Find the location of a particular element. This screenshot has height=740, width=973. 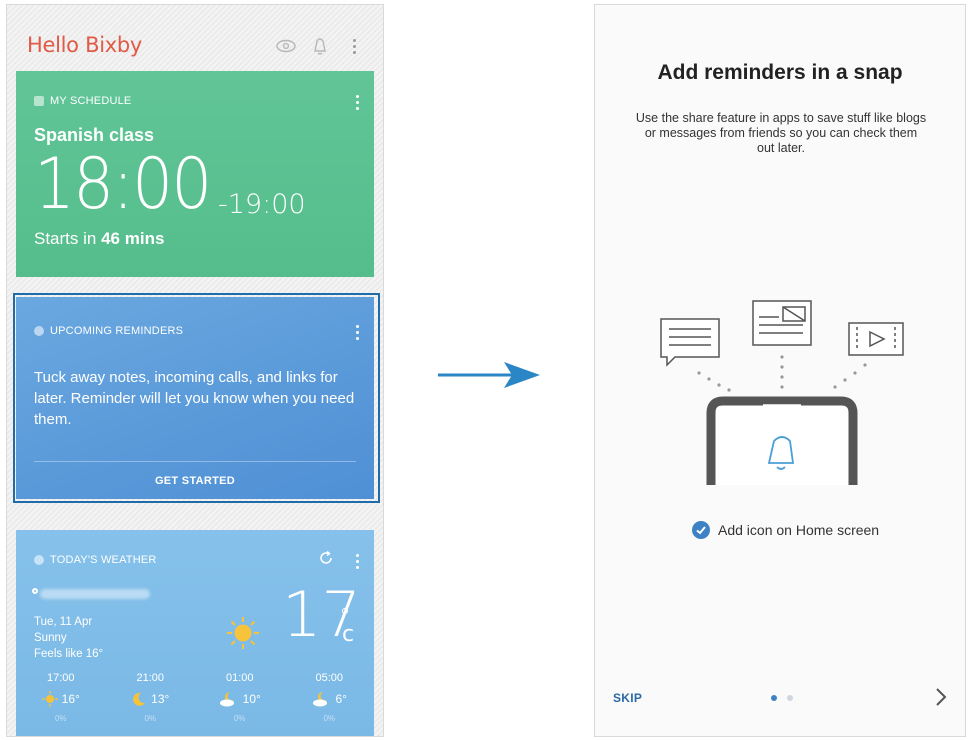

forecast-item: 21:00 13° 0% is located at coordinates (151, 697).